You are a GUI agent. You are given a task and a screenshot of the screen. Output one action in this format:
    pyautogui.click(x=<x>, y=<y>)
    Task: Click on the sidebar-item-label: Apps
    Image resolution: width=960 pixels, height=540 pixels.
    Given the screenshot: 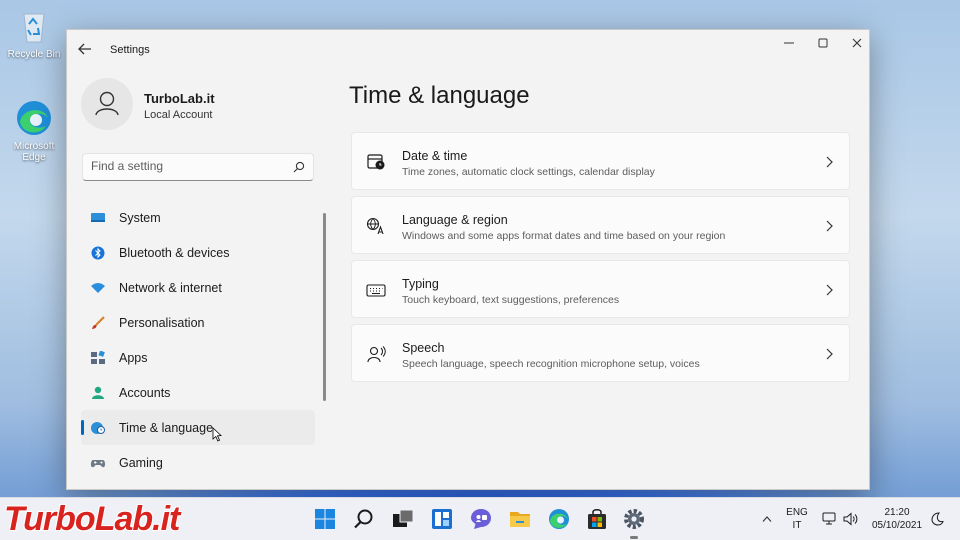 What is the action you would take?
    pyautogui.click(x=133, y=358)
    